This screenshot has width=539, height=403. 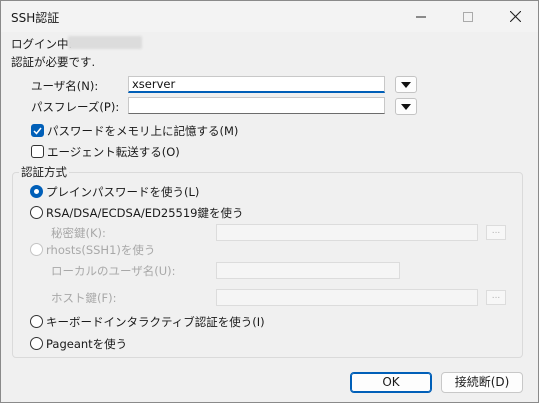 What do you see at coordinates (113, 271) in the screenshot?
I see `local-user-label: ローカルのユーザ名(U):` at bounding box center [113, 271].